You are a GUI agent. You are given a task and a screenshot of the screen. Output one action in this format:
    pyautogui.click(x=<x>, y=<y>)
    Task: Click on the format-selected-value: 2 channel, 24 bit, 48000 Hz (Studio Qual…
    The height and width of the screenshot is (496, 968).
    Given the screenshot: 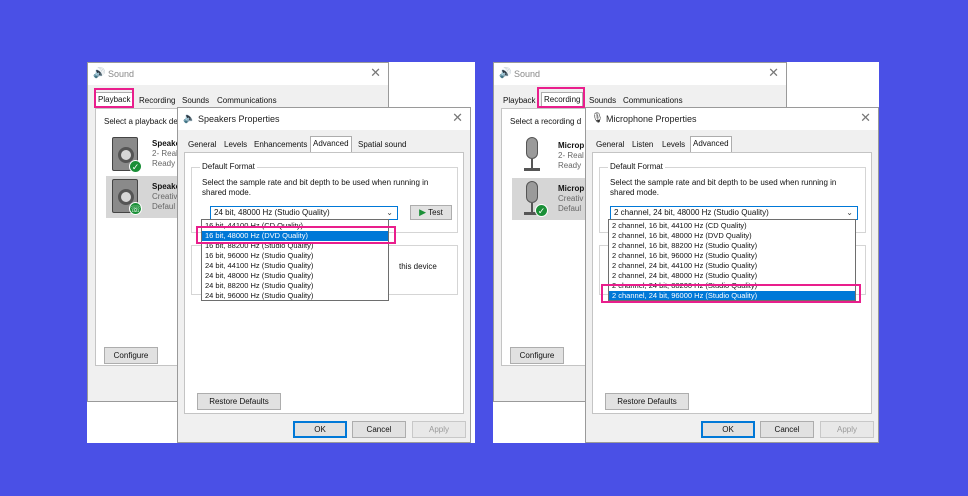 What is the action you would take?
    pyautogui.click(x=691, y=212)
    